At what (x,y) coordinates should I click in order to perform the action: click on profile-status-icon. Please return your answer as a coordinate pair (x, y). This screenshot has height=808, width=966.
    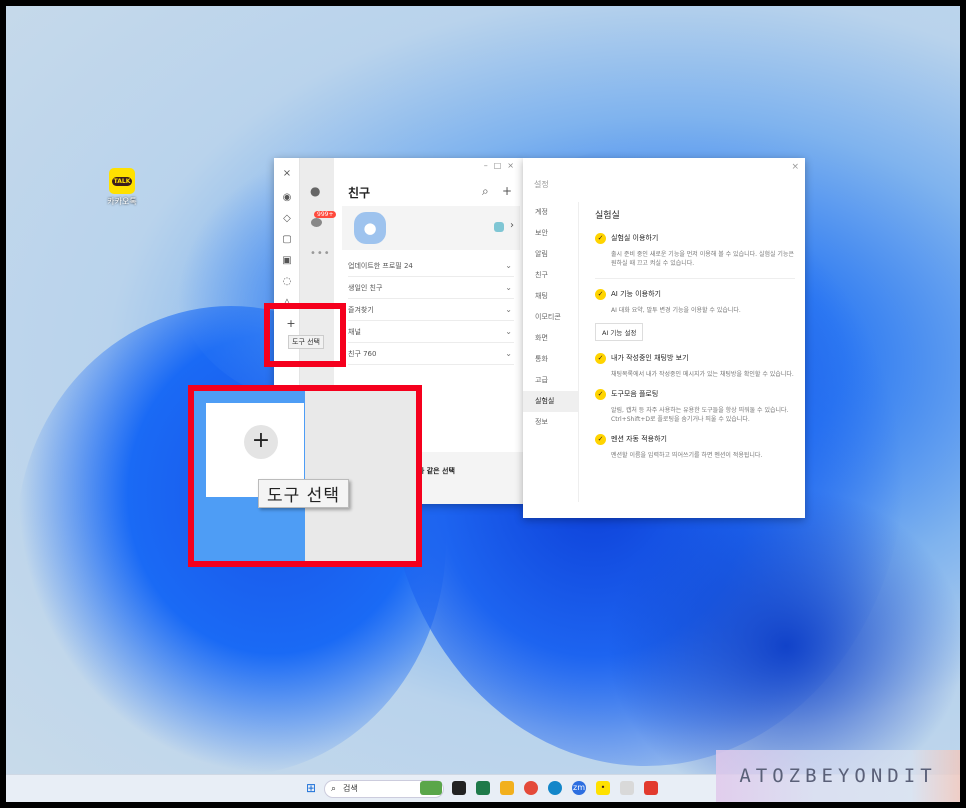
    Looking at the image, I should click on (499, 227).